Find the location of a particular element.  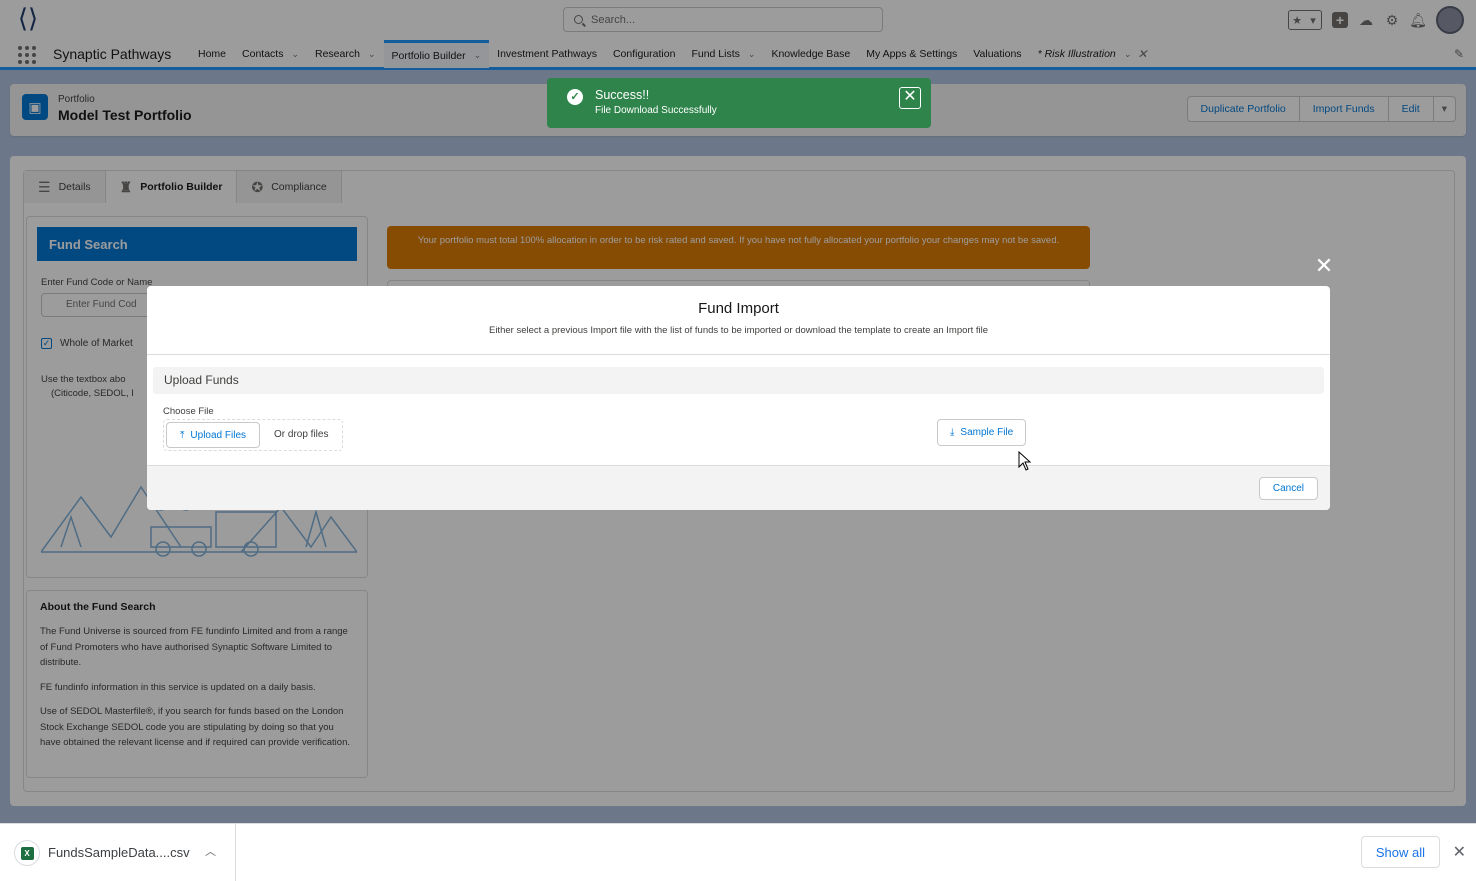

mouse-cursor-icon is located at coordinates (1025, 461).